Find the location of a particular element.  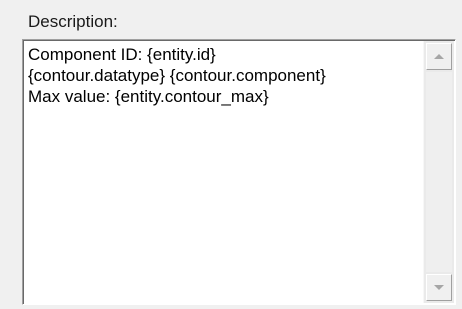

description-label: Description: is located at coordinates (73, 21).